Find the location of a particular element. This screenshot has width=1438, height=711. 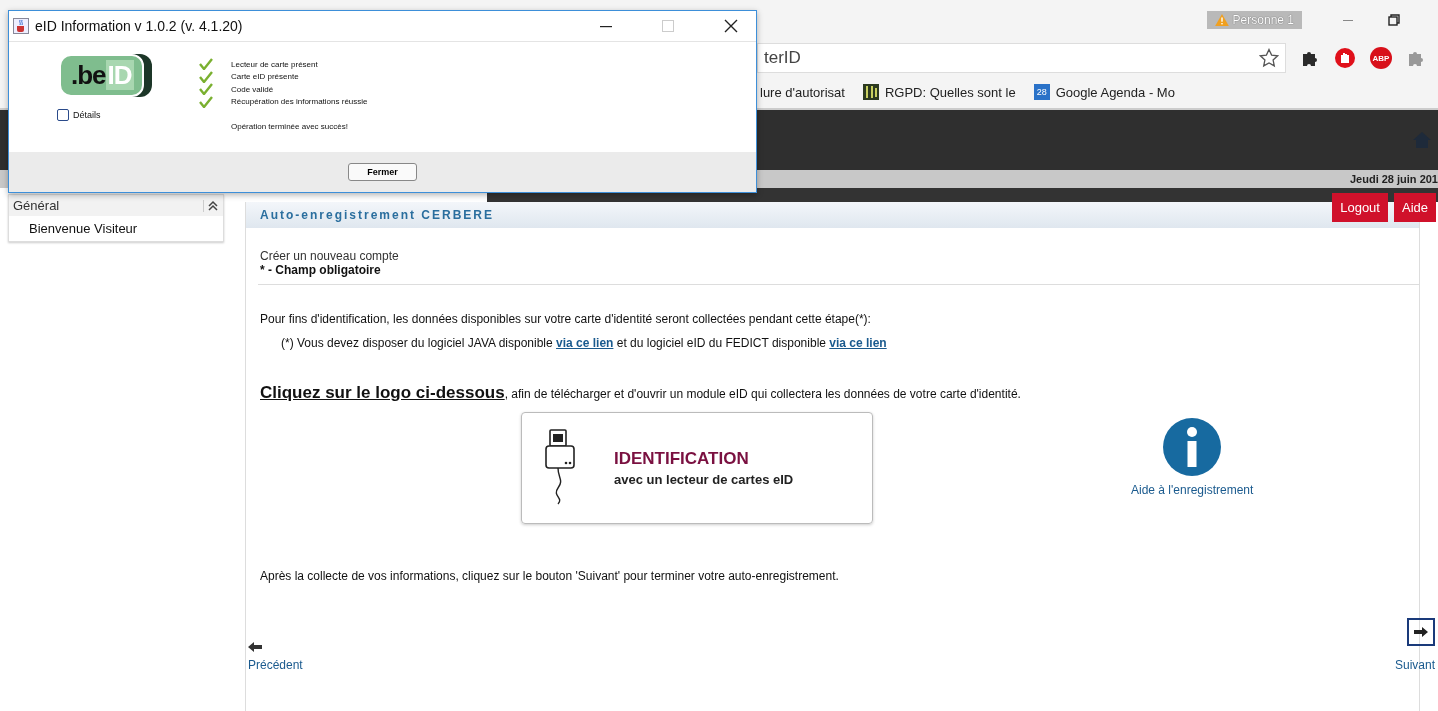

dialog-title: eID Information v 1.0.2 (v. 4.1.20) is located at coordinates (139, 26).